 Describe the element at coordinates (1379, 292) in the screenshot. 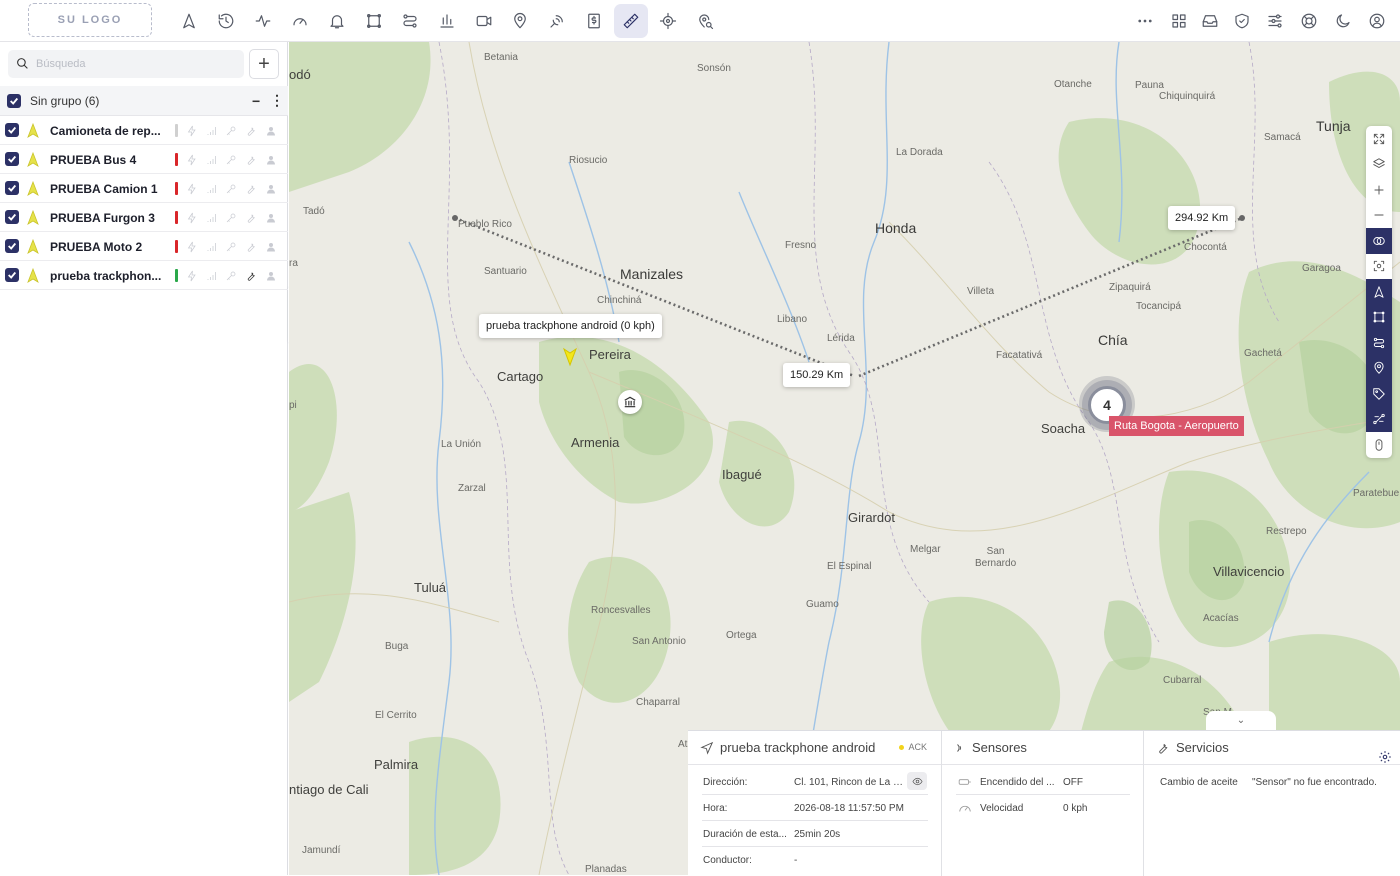

I see `navigation-layer-icon` at that location.